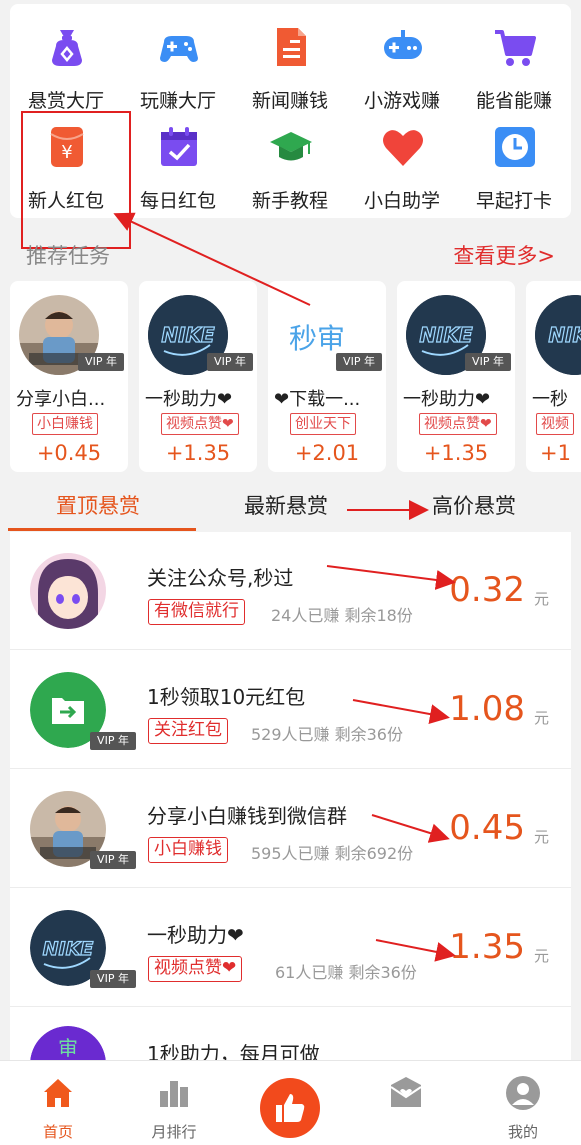 This screenshot has height=1145, width=581. I want to click on card-reward: +1, so click(555, 453).